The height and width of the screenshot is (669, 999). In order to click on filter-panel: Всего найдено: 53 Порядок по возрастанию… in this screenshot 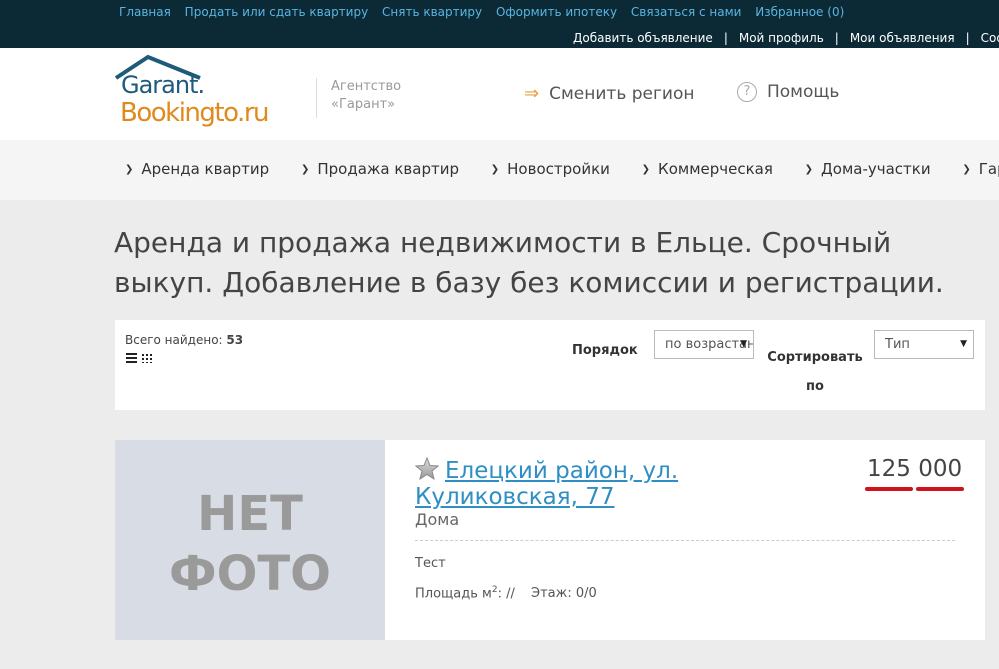, I will do `click(550, 365)`.